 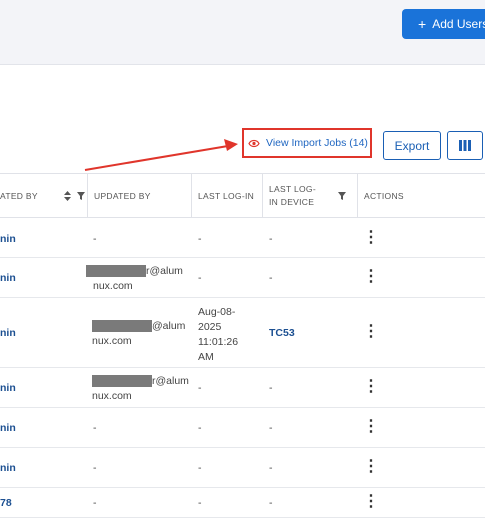 I want to click on col-actions: ACTIONS, so click(x=421, y=196).